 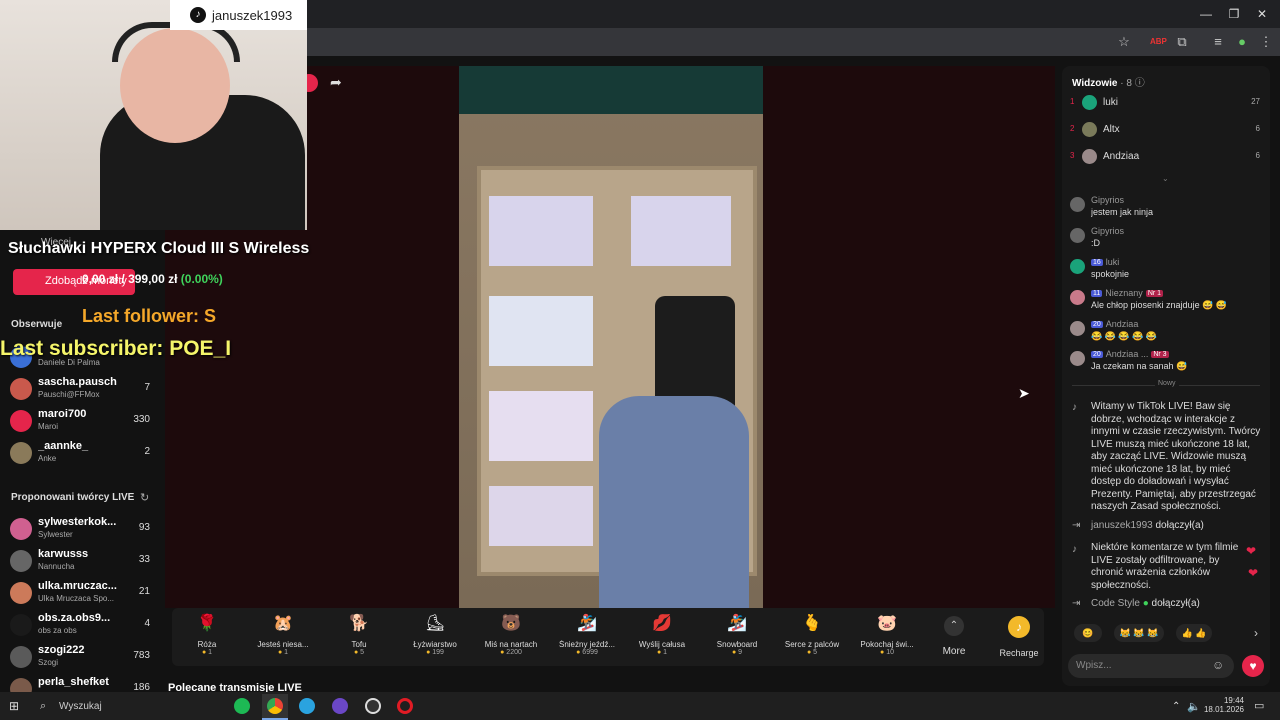 I want to click on quick-reaction-button: 😹 😹 😹, so click(x=1139, y=633).